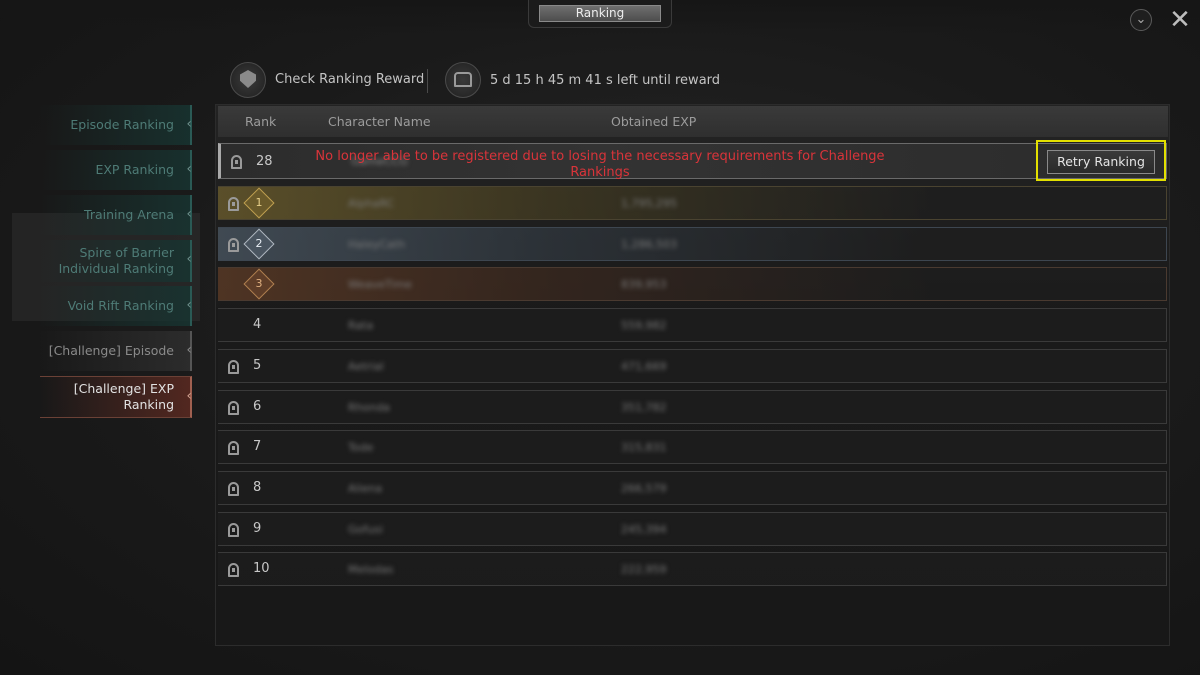  Describe the element at coordinates (257, 528) in the screenshot. I see `rank-number: 9` at that location.